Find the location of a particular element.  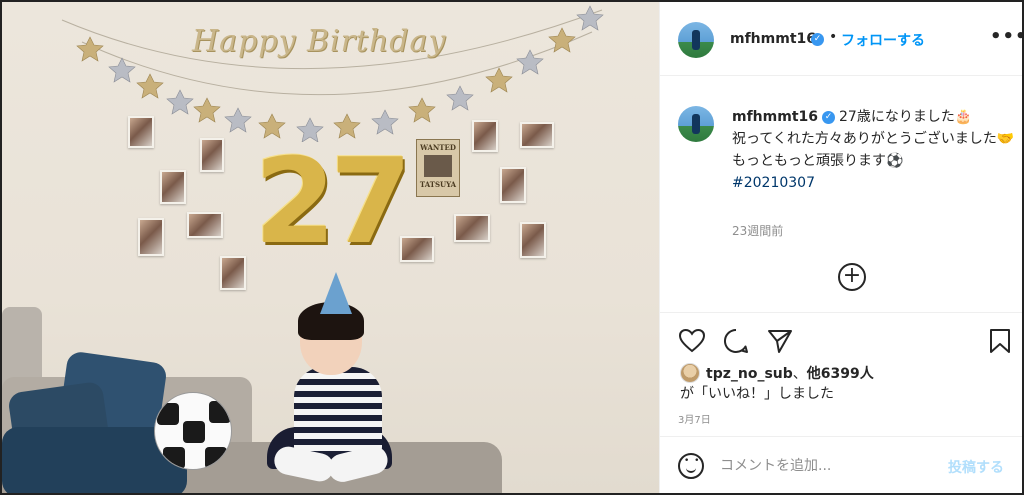

liker-avatar is located at coordinates (690, 373).